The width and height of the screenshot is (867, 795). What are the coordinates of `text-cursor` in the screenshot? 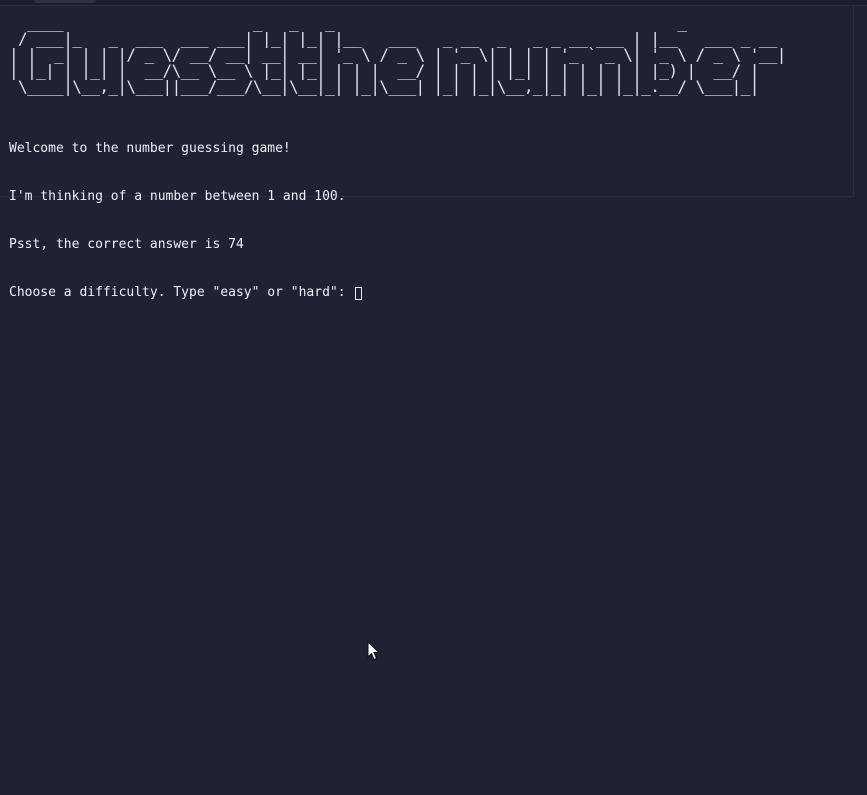 It's located at (359, 293).